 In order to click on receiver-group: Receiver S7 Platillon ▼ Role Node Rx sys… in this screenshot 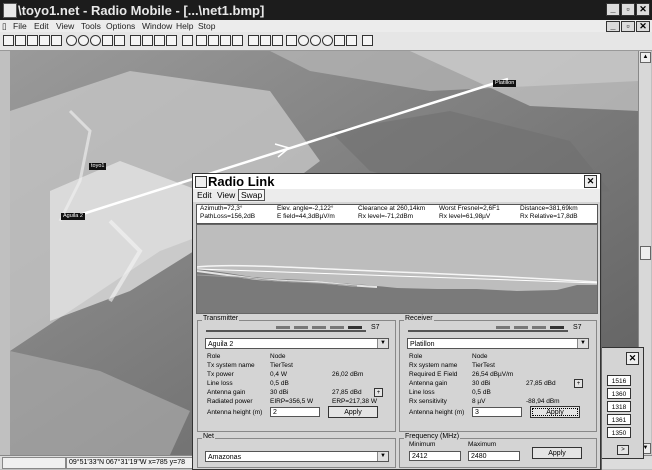, I will do `click(498, 373)`.